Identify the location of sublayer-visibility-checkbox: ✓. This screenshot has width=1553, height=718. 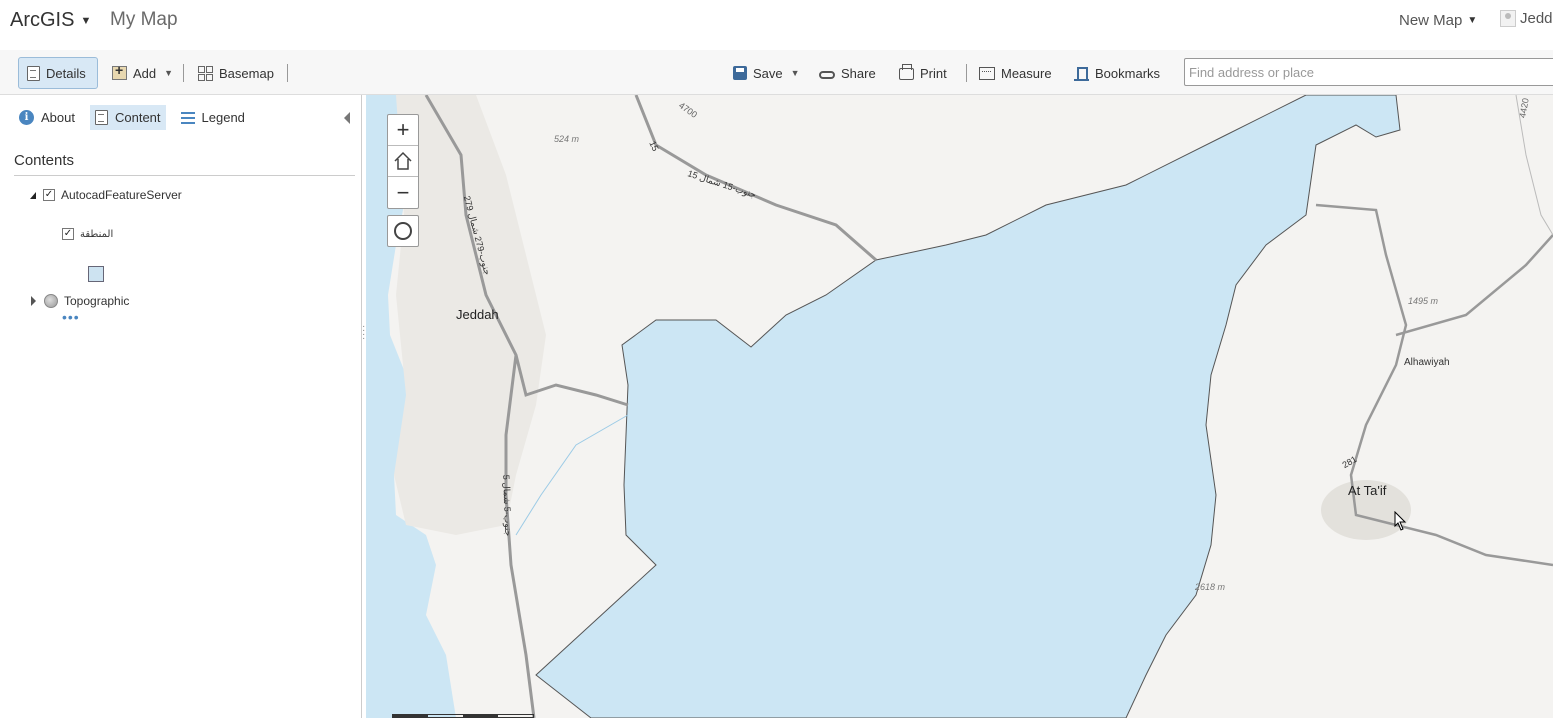
(68, 234).